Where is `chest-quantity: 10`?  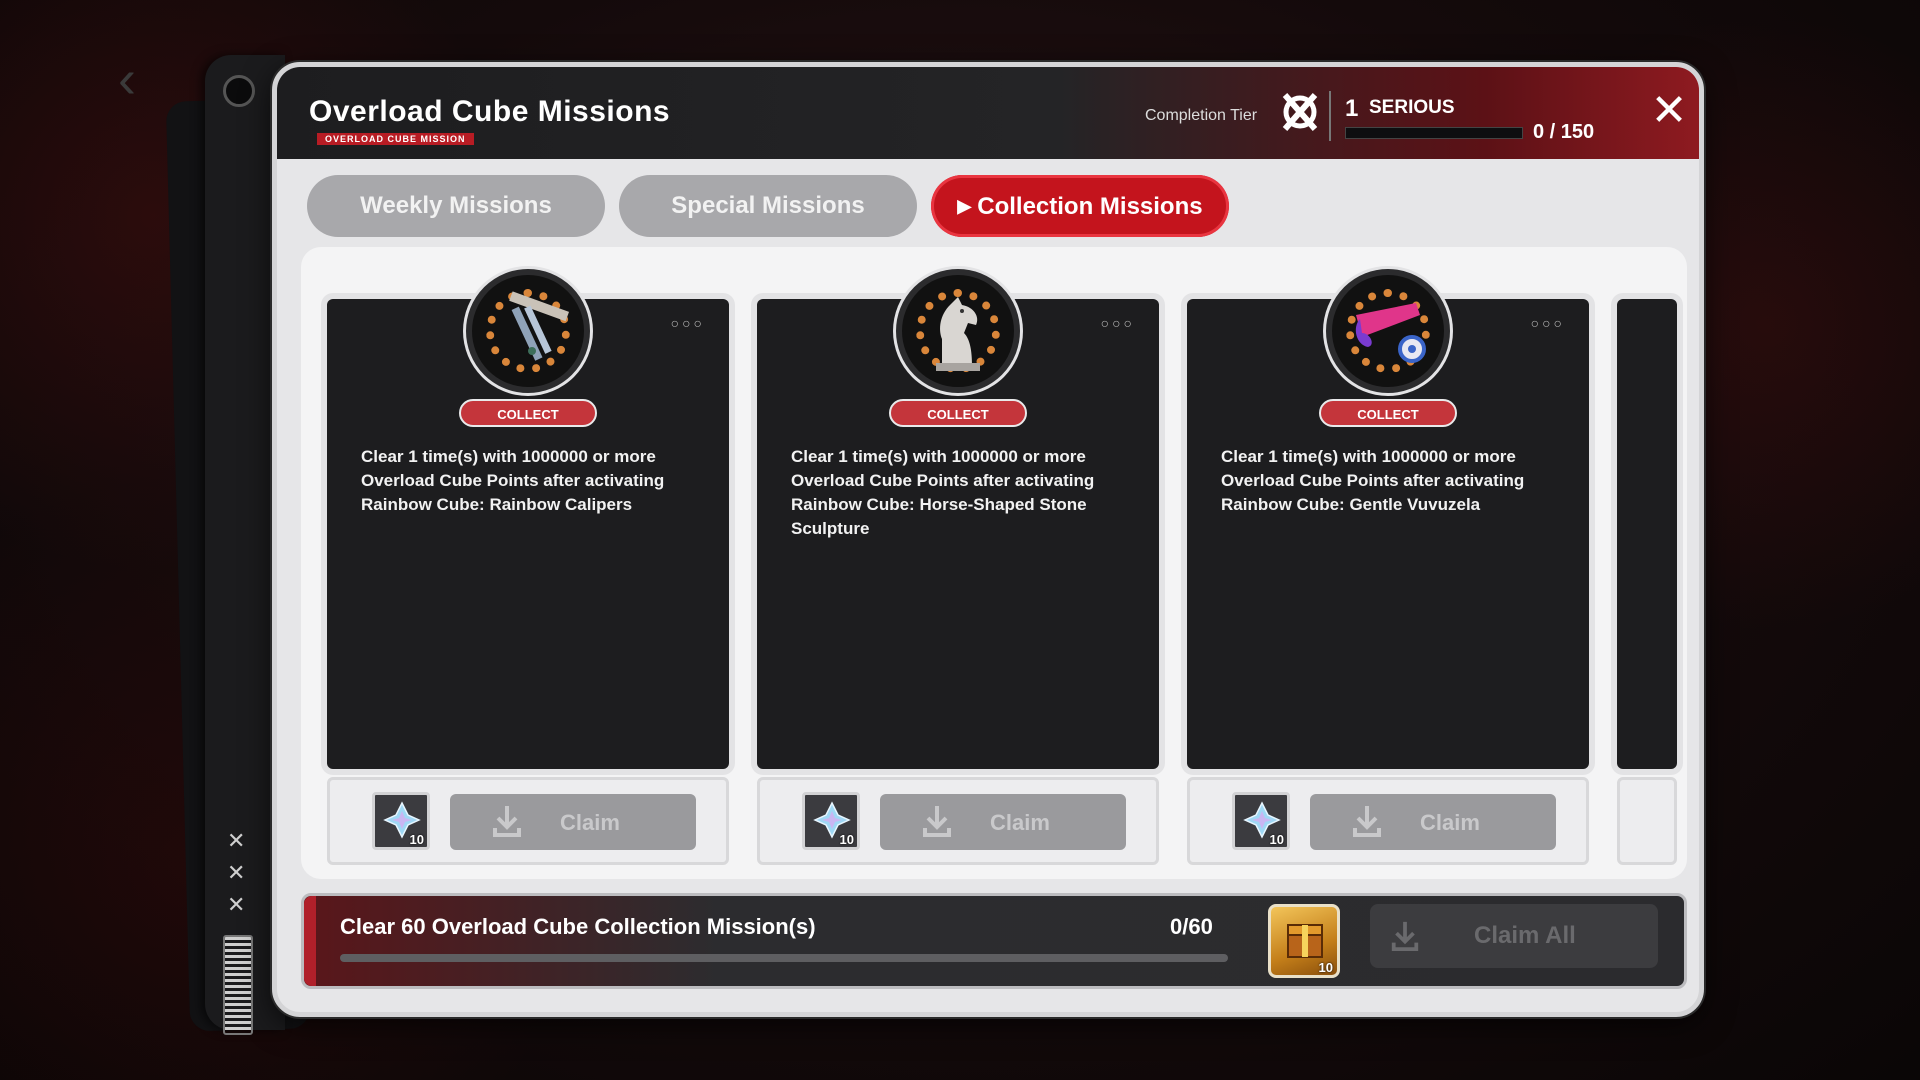
chest-quantity: 10 is located at coordinates (1325, 967).